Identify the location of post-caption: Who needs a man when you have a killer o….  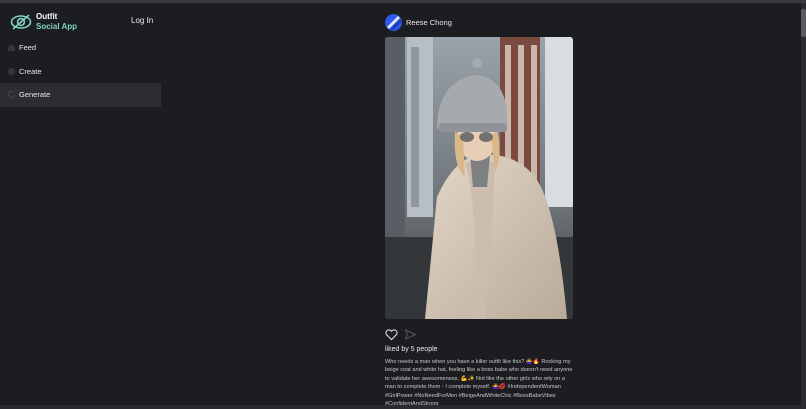
(479, 383).